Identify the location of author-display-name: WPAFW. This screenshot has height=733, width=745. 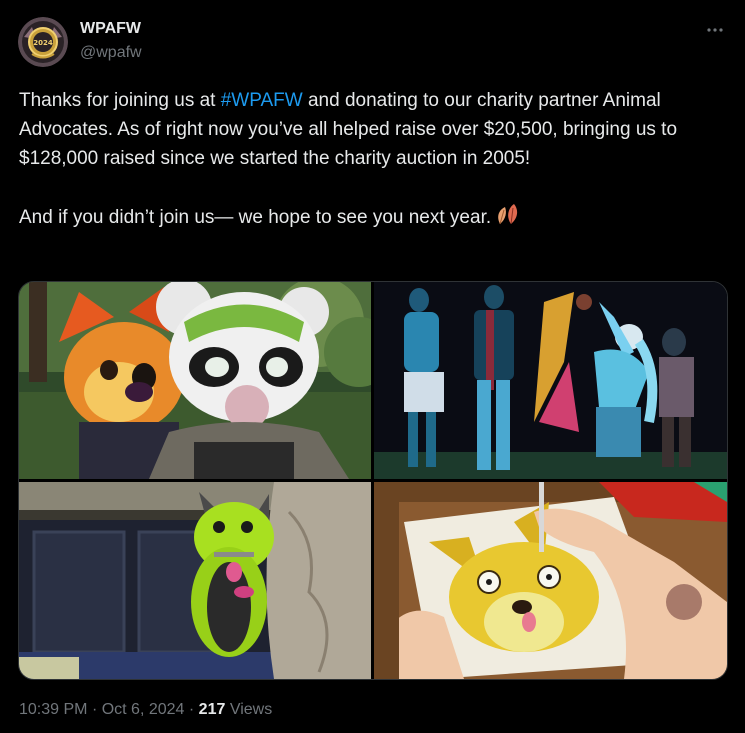
(110, 29).